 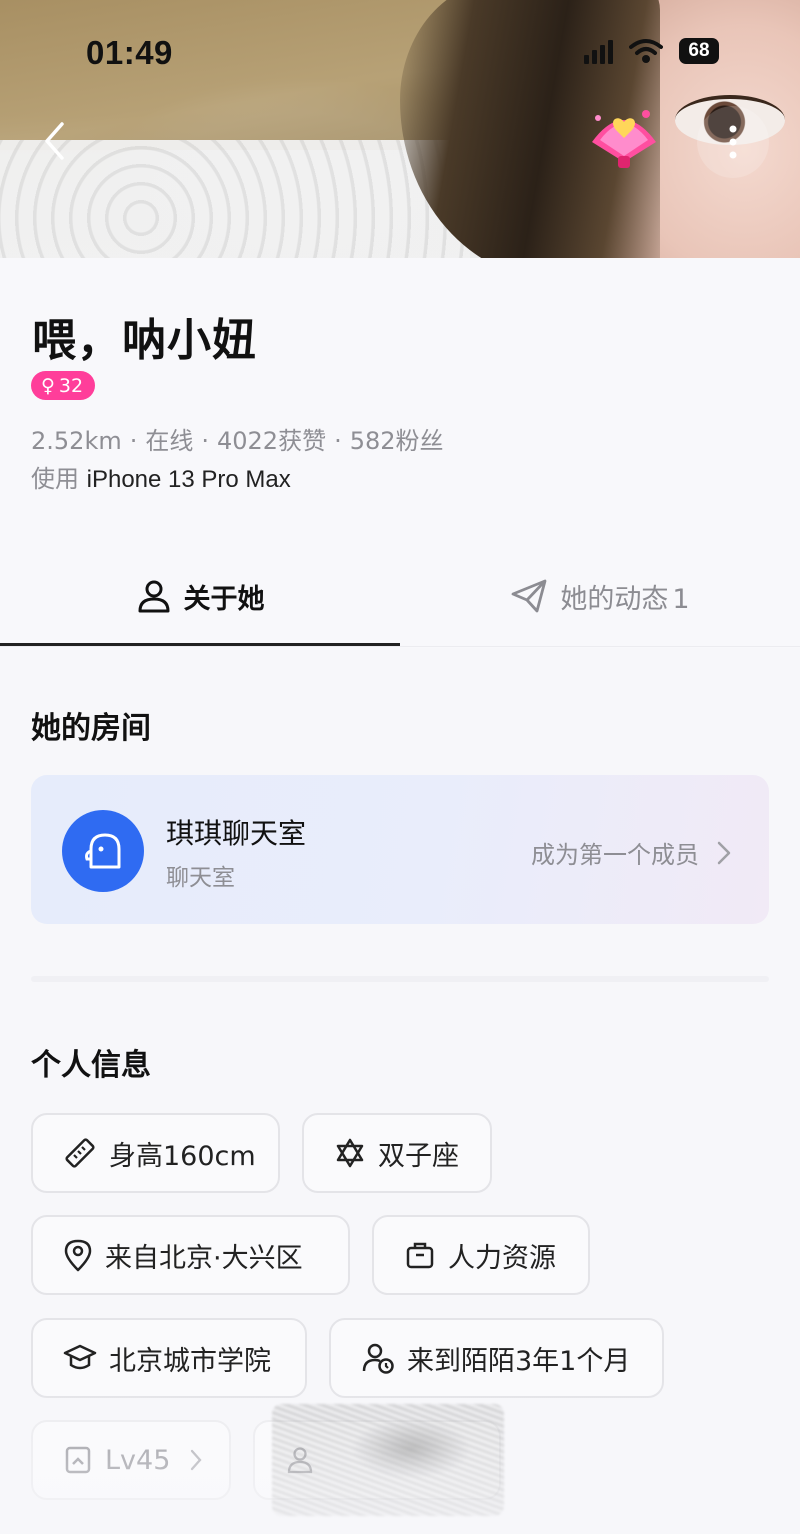 What do you see at coordinates (204, 1258) in the screenshot?
I see `chip-label: 来自北京·大兴区` at bounding box center [204, 1258].